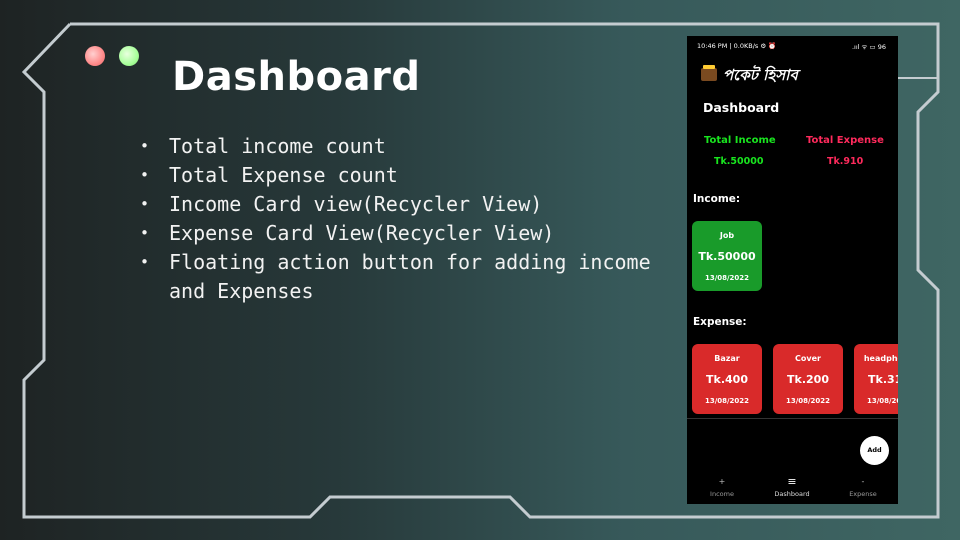 This screenshot has height=540, width=960. I want to click on red-dot-icon, so click(95, 56).